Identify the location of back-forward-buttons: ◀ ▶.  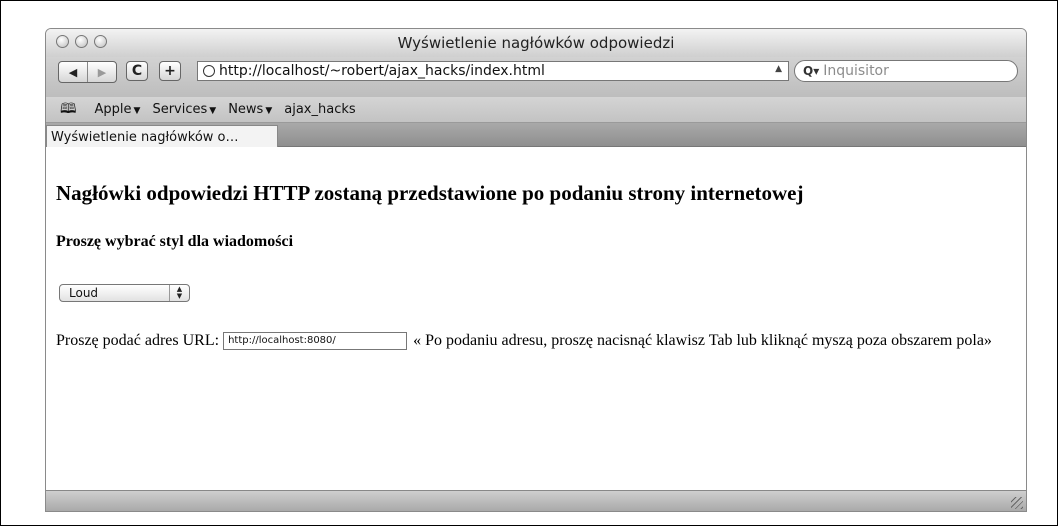
(87, 72).